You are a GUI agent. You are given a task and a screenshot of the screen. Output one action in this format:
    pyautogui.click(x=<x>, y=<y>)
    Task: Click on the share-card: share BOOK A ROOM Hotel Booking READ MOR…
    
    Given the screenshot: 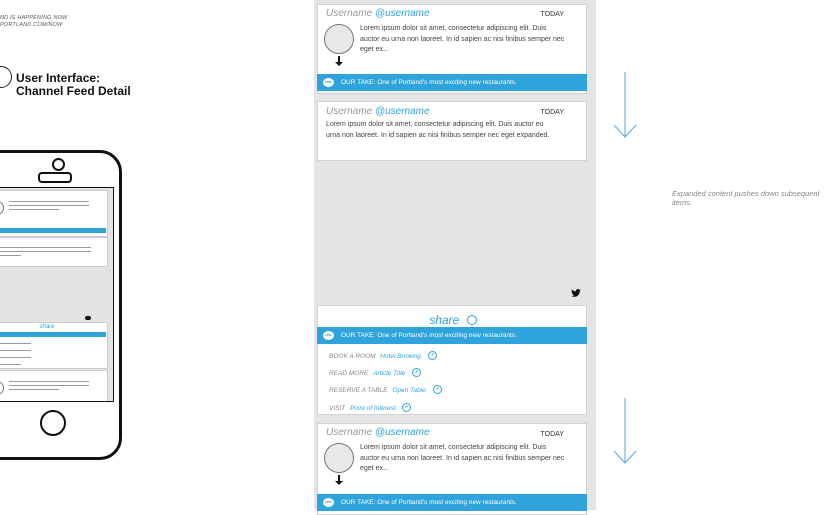 What is the action you would take?
    pyautogui.click(x=452, y=360)
    